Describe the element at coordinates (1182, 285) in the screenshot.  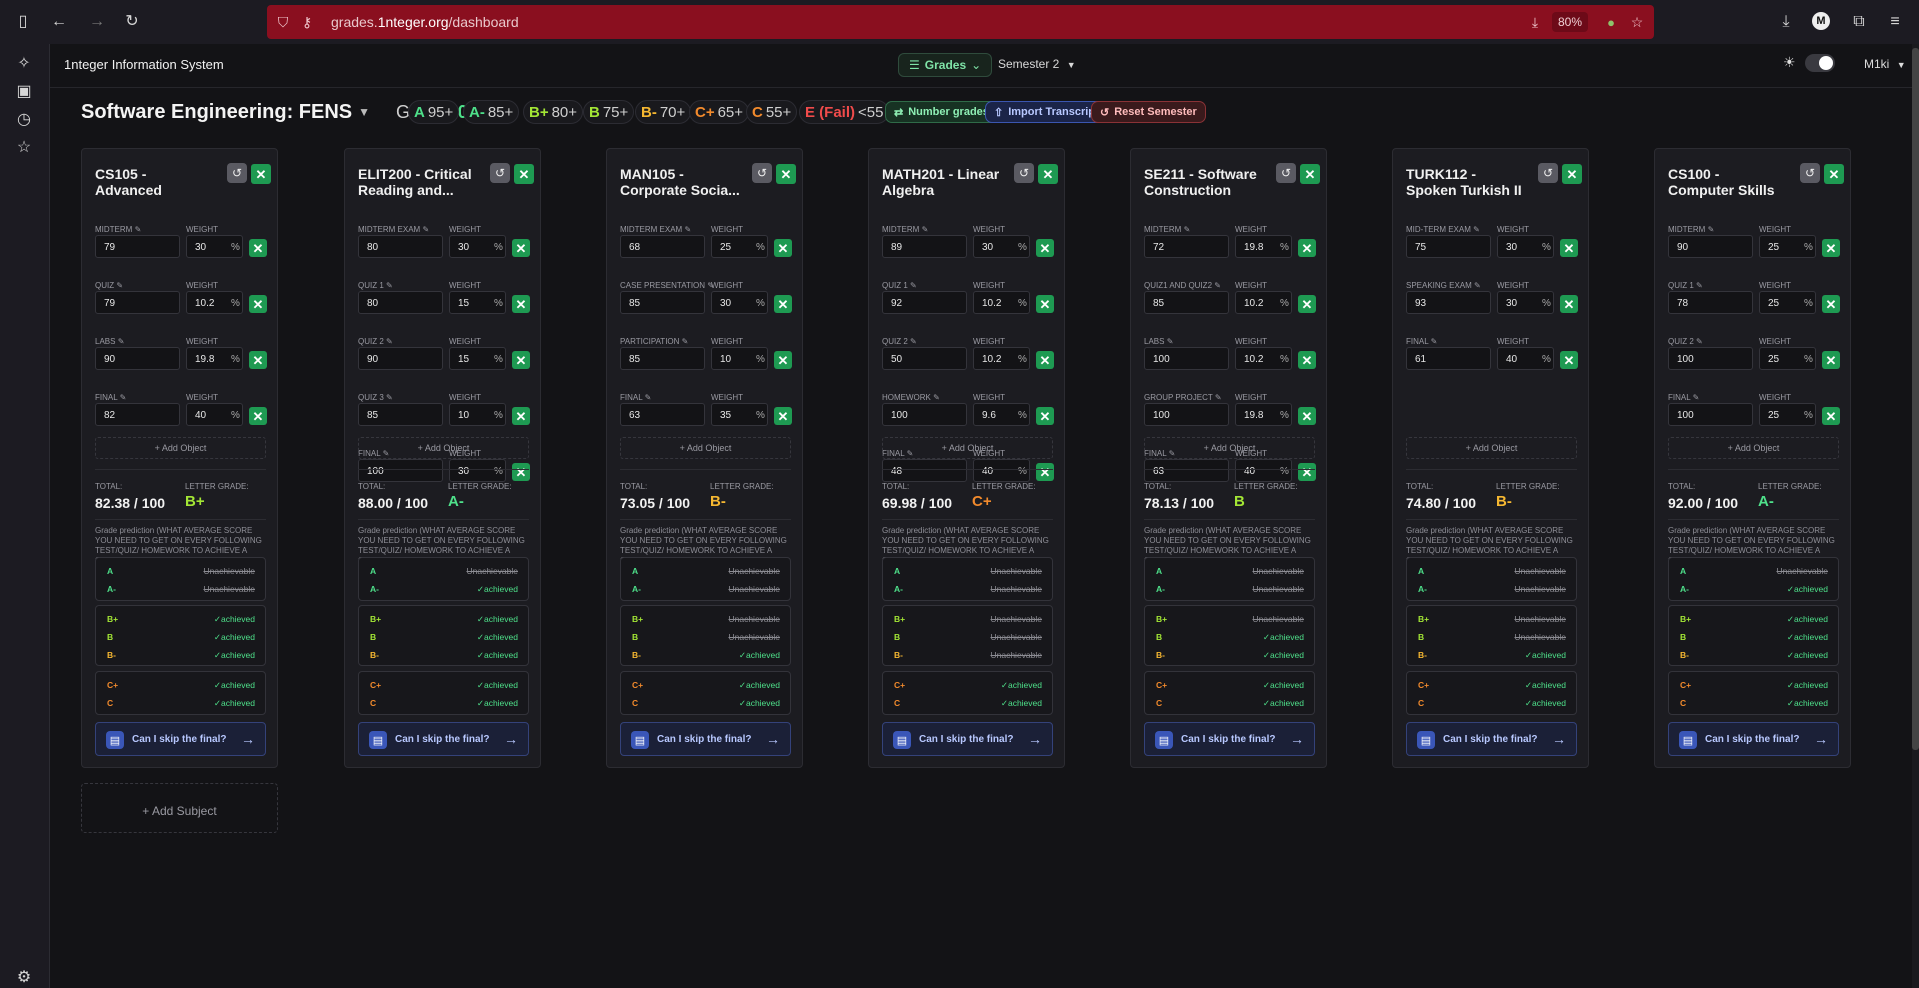
I see `component-name: QUIZ1 AND QUIZ2 ✎` at that location.